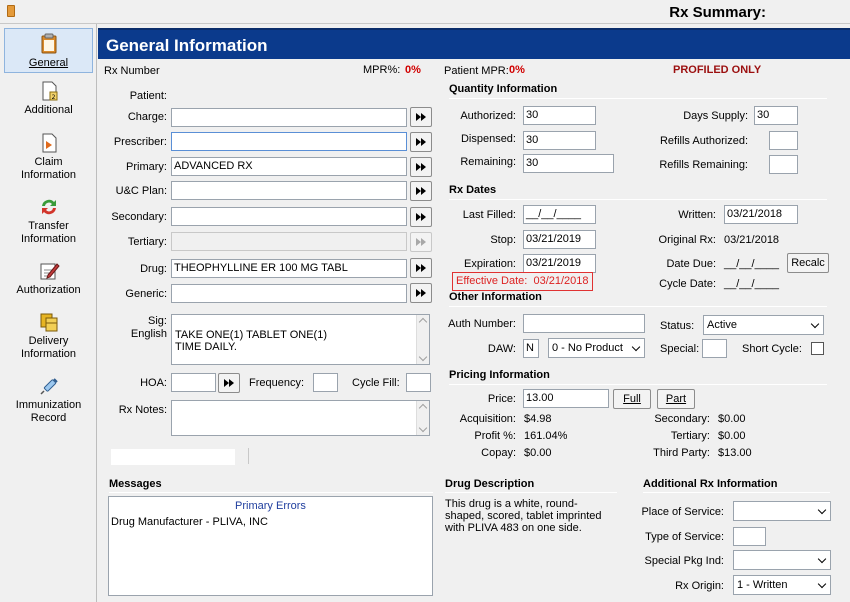 This screenshot has height=602, width=850. I want to click on secondary-price-value: $0.00, so click(732, 419).